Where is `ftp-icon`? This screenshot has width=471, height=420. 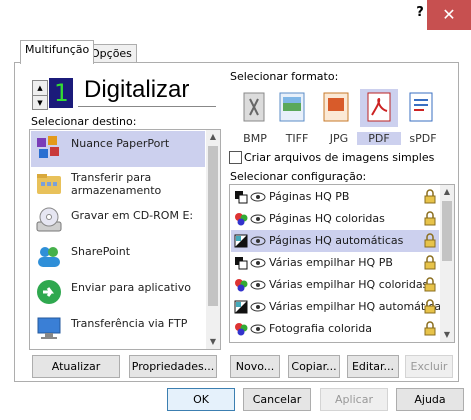 ftp-icon is located at coordinates (49, 328).